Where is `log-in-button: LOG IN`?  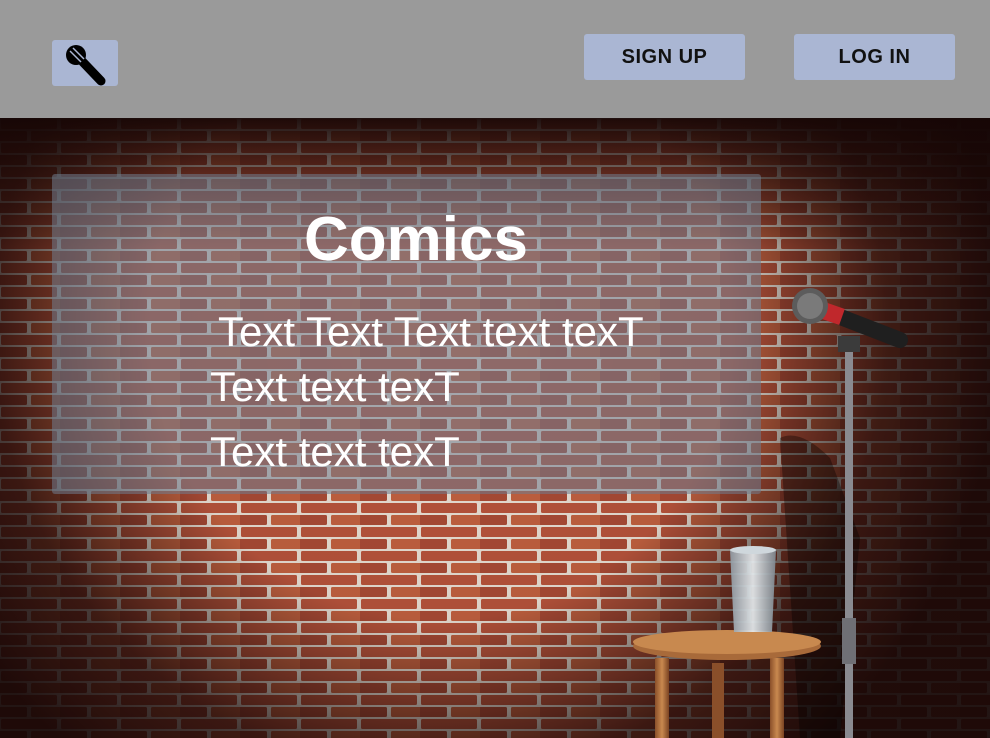
log-in-button: LOG IN is located at coordinates (874, 57).